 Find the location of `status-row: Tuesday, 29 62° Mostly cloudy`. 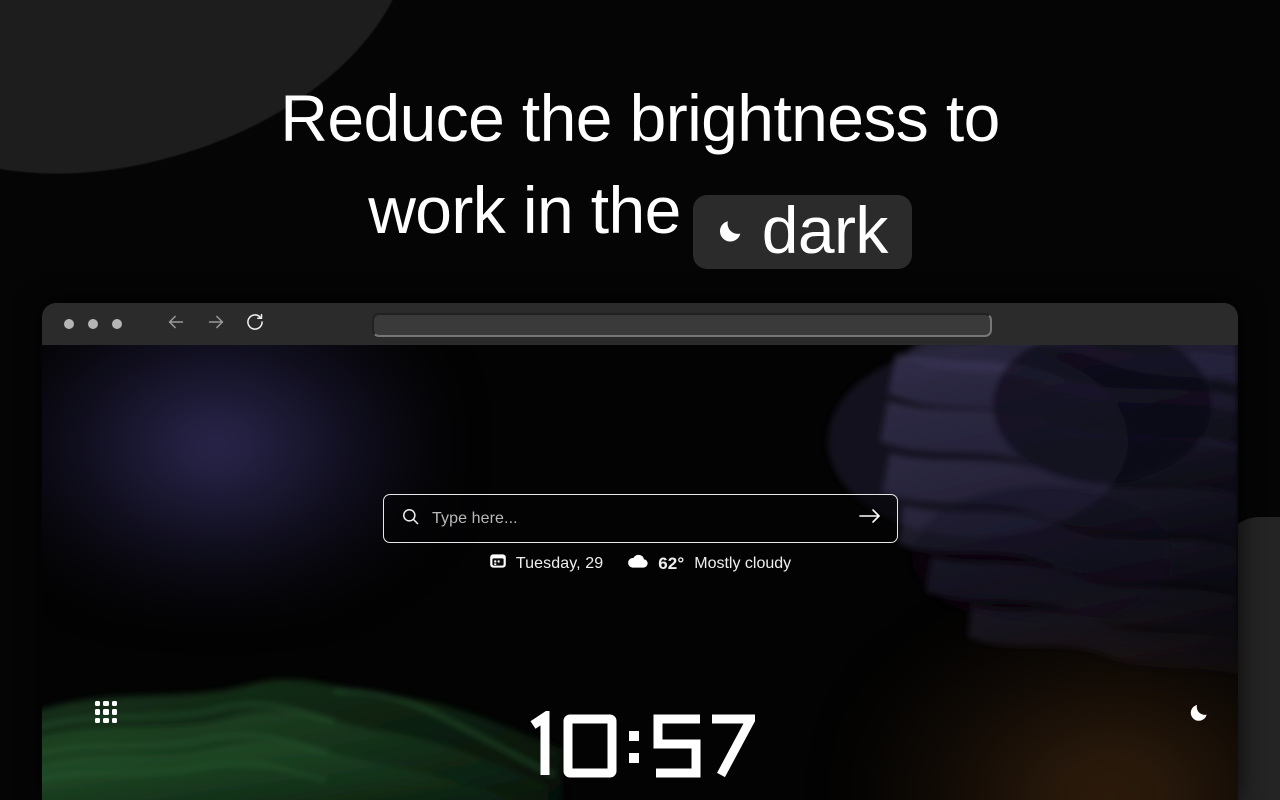

status-row: Tuesday, 29 62° Mostly cloudy is located at coordinates (640, 563).